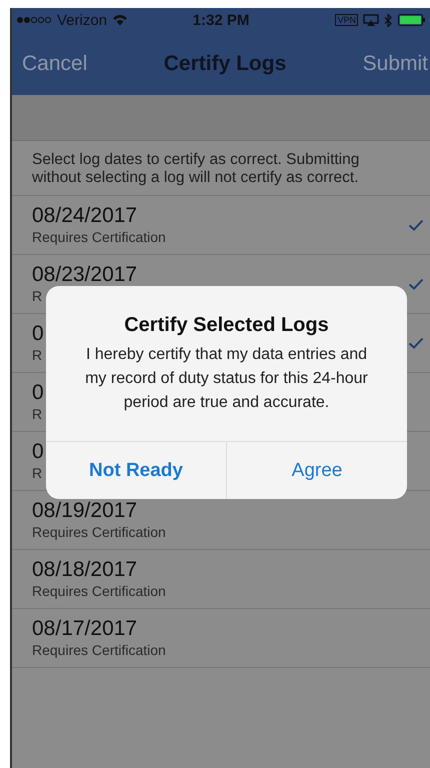  I want to click on log-date: 08/17/2017, so click(85, 629).